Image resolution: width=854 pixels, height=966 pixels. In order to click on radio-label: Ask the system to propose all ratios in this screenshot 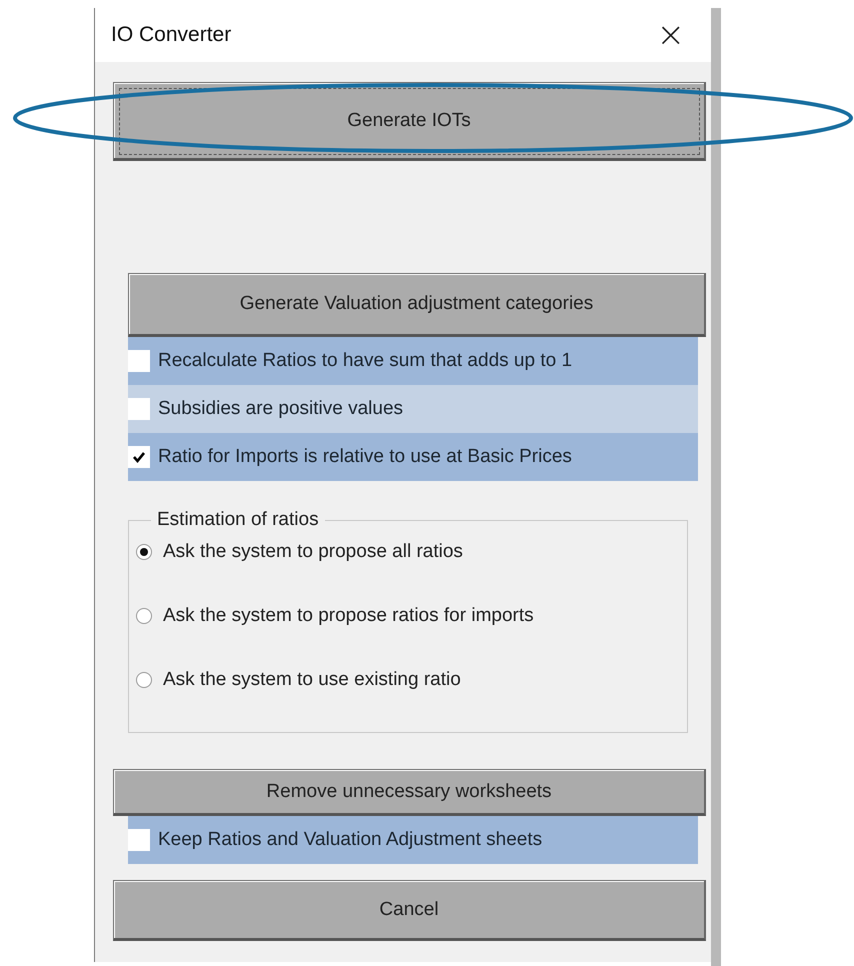, I will do `click(313, 552)`.